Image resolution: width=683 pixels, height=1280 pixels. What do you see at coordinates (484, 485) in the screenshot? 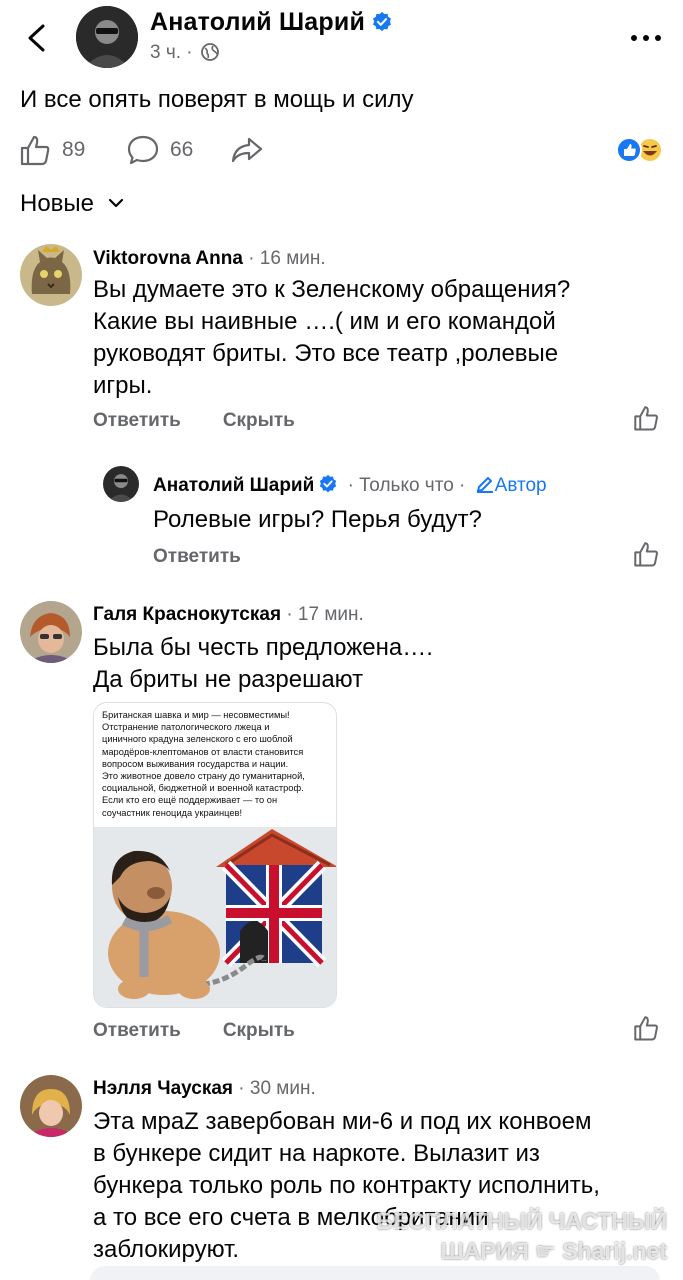
I see `pencil-icon` at bounding box center [484, 485].